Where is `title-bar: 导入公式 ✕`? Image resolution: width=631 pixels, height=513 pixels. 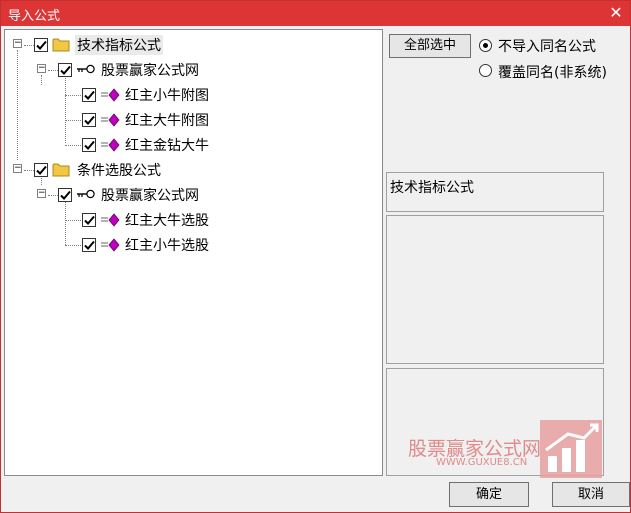 title-bar: 导入公式 ✕ is located at coordinates (315, 13).